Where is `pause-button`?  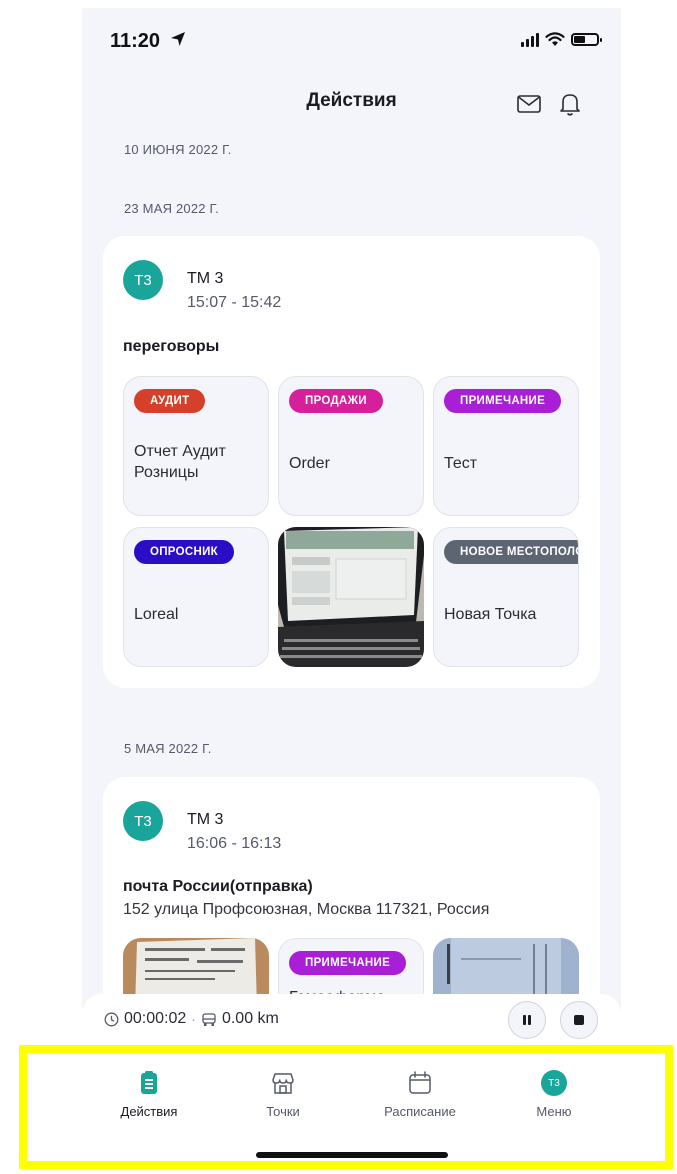
pause-button is located at coordinates (527, 1020).